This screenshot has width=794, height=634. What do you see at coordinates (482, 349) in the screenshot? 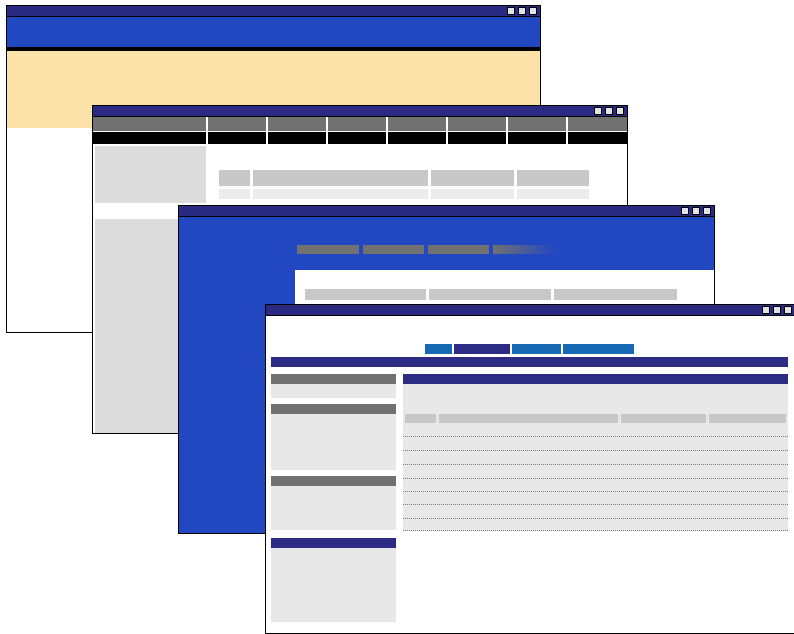
I see `tab-active` at bounding box center [482, 349].